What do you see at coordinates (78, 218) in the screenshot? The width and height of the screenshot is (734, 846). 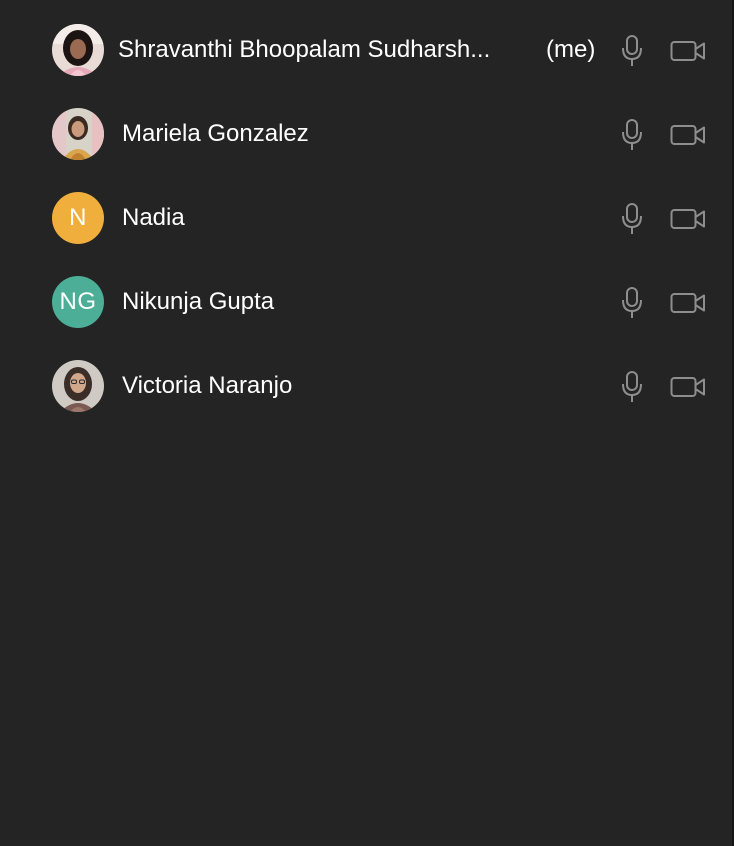 I see `avatar-initials: N` at bounding box center [78, 218].